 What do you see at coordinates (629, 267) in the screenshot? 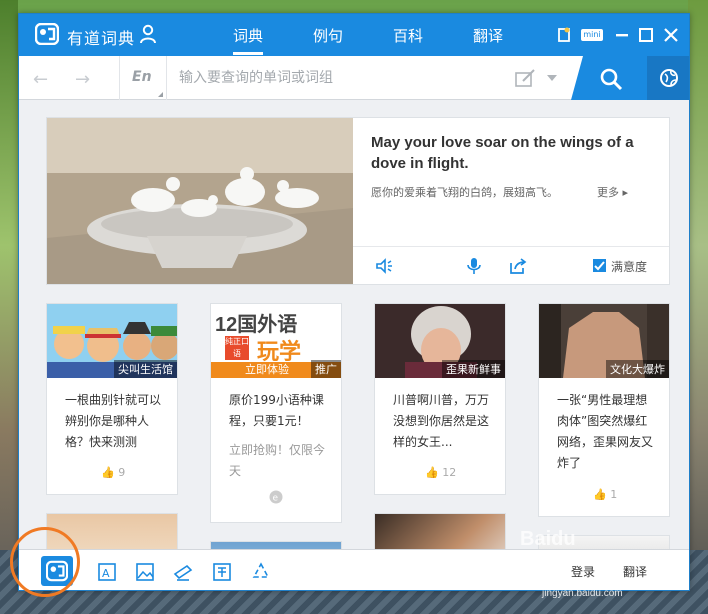
I see `satisfaction-label: 满意度` at bounding box center [629, 267].